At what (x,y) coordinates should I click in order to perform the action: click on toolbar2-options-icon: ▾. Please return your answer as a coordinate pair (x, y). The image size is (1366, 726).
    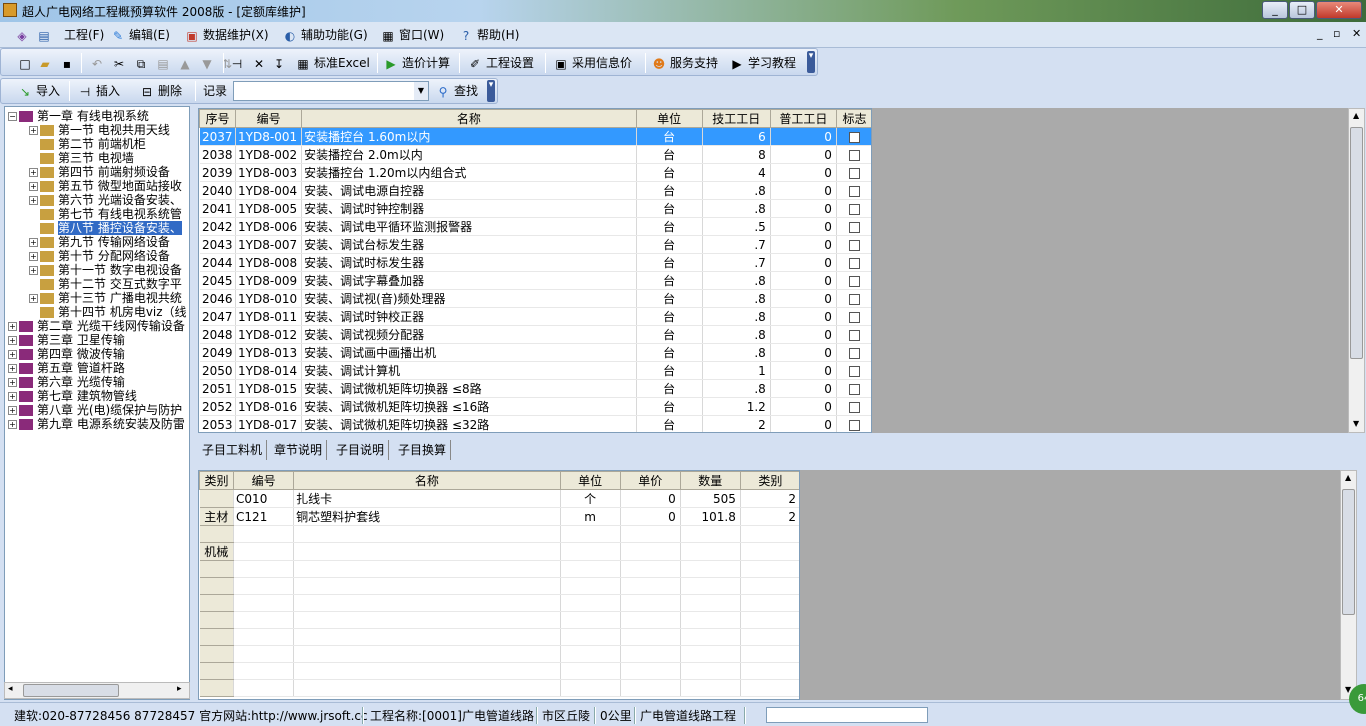
    Looking at the image, I should click on (491, 91).